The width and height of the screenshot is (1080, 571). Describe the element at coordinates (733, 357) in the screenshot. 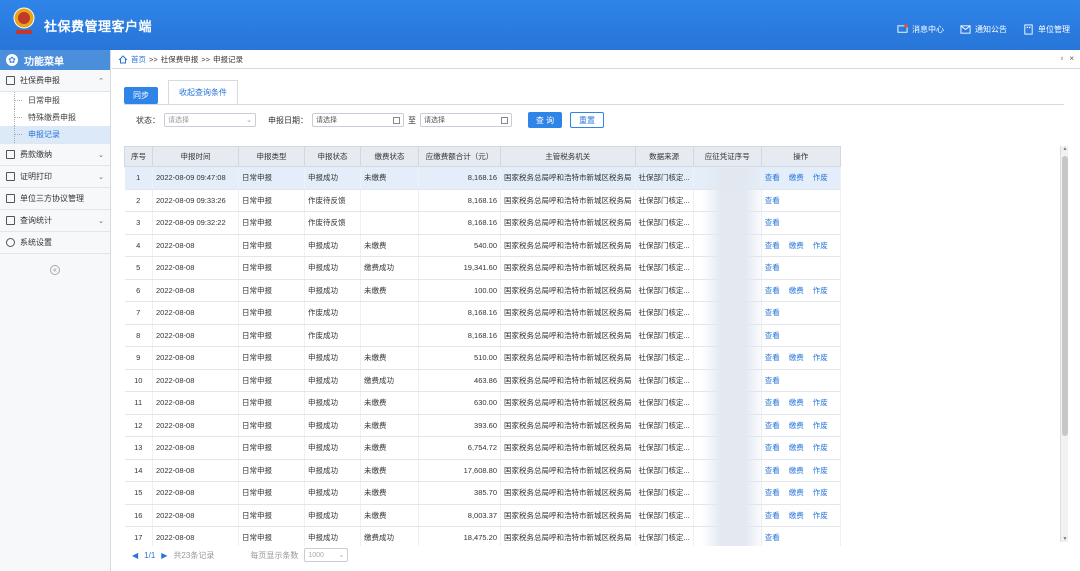

I see `redacted-column` at that location.